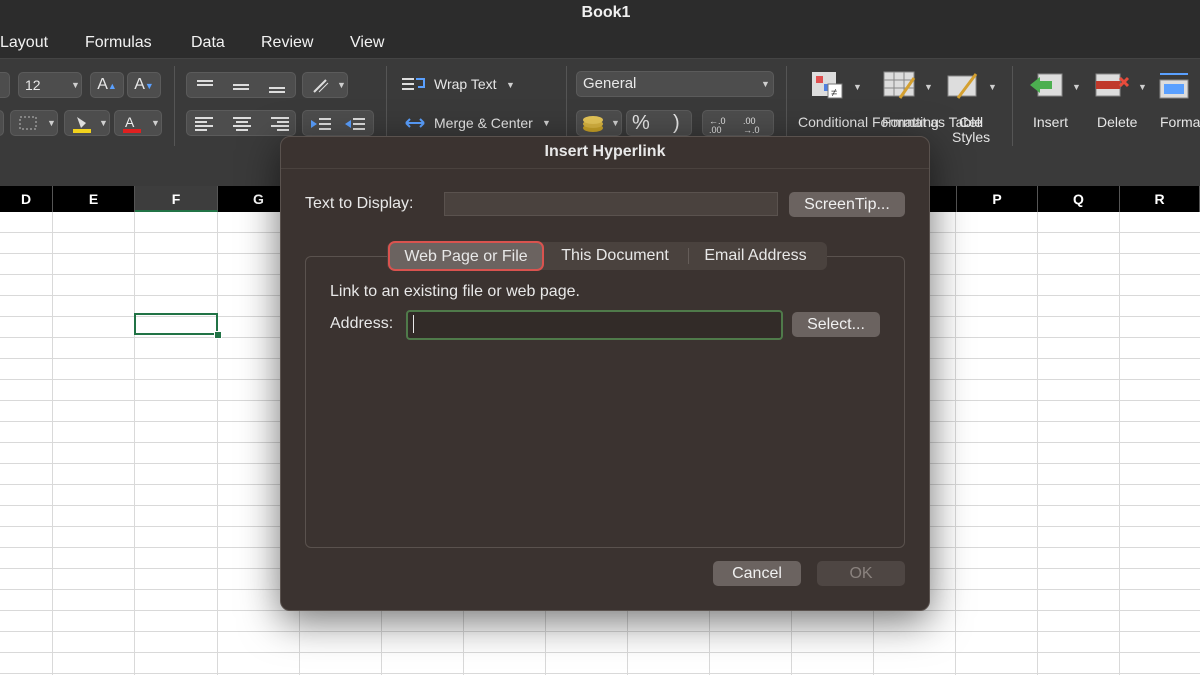  I want to click on tab-divider, so click(688, 256).